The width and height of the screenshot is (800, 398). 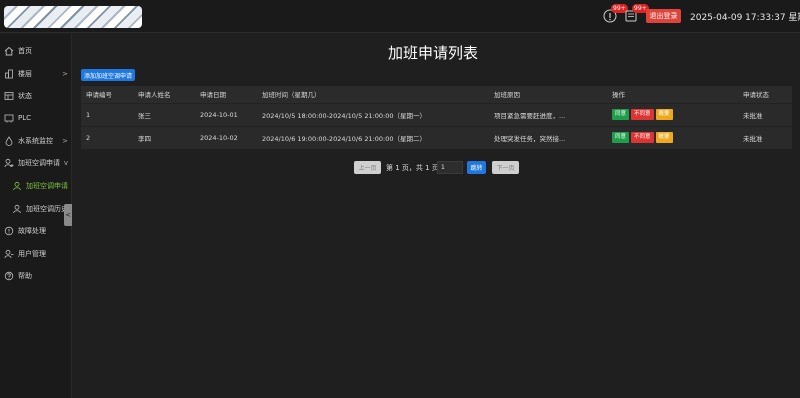 I want to click on help-icon, so click(x=9, y=276).